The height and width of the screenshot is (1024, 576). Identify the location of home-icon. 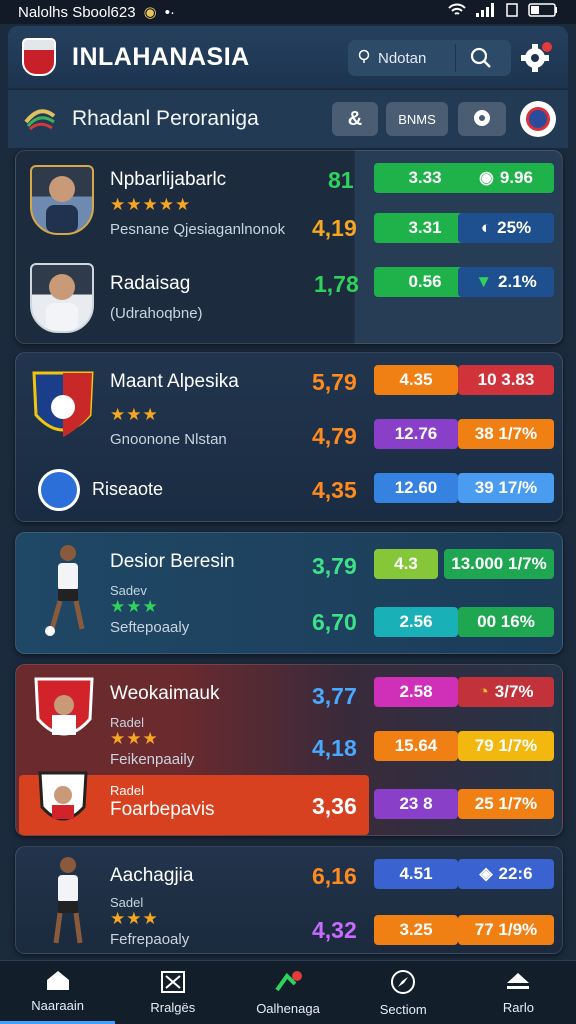
(58, 981).